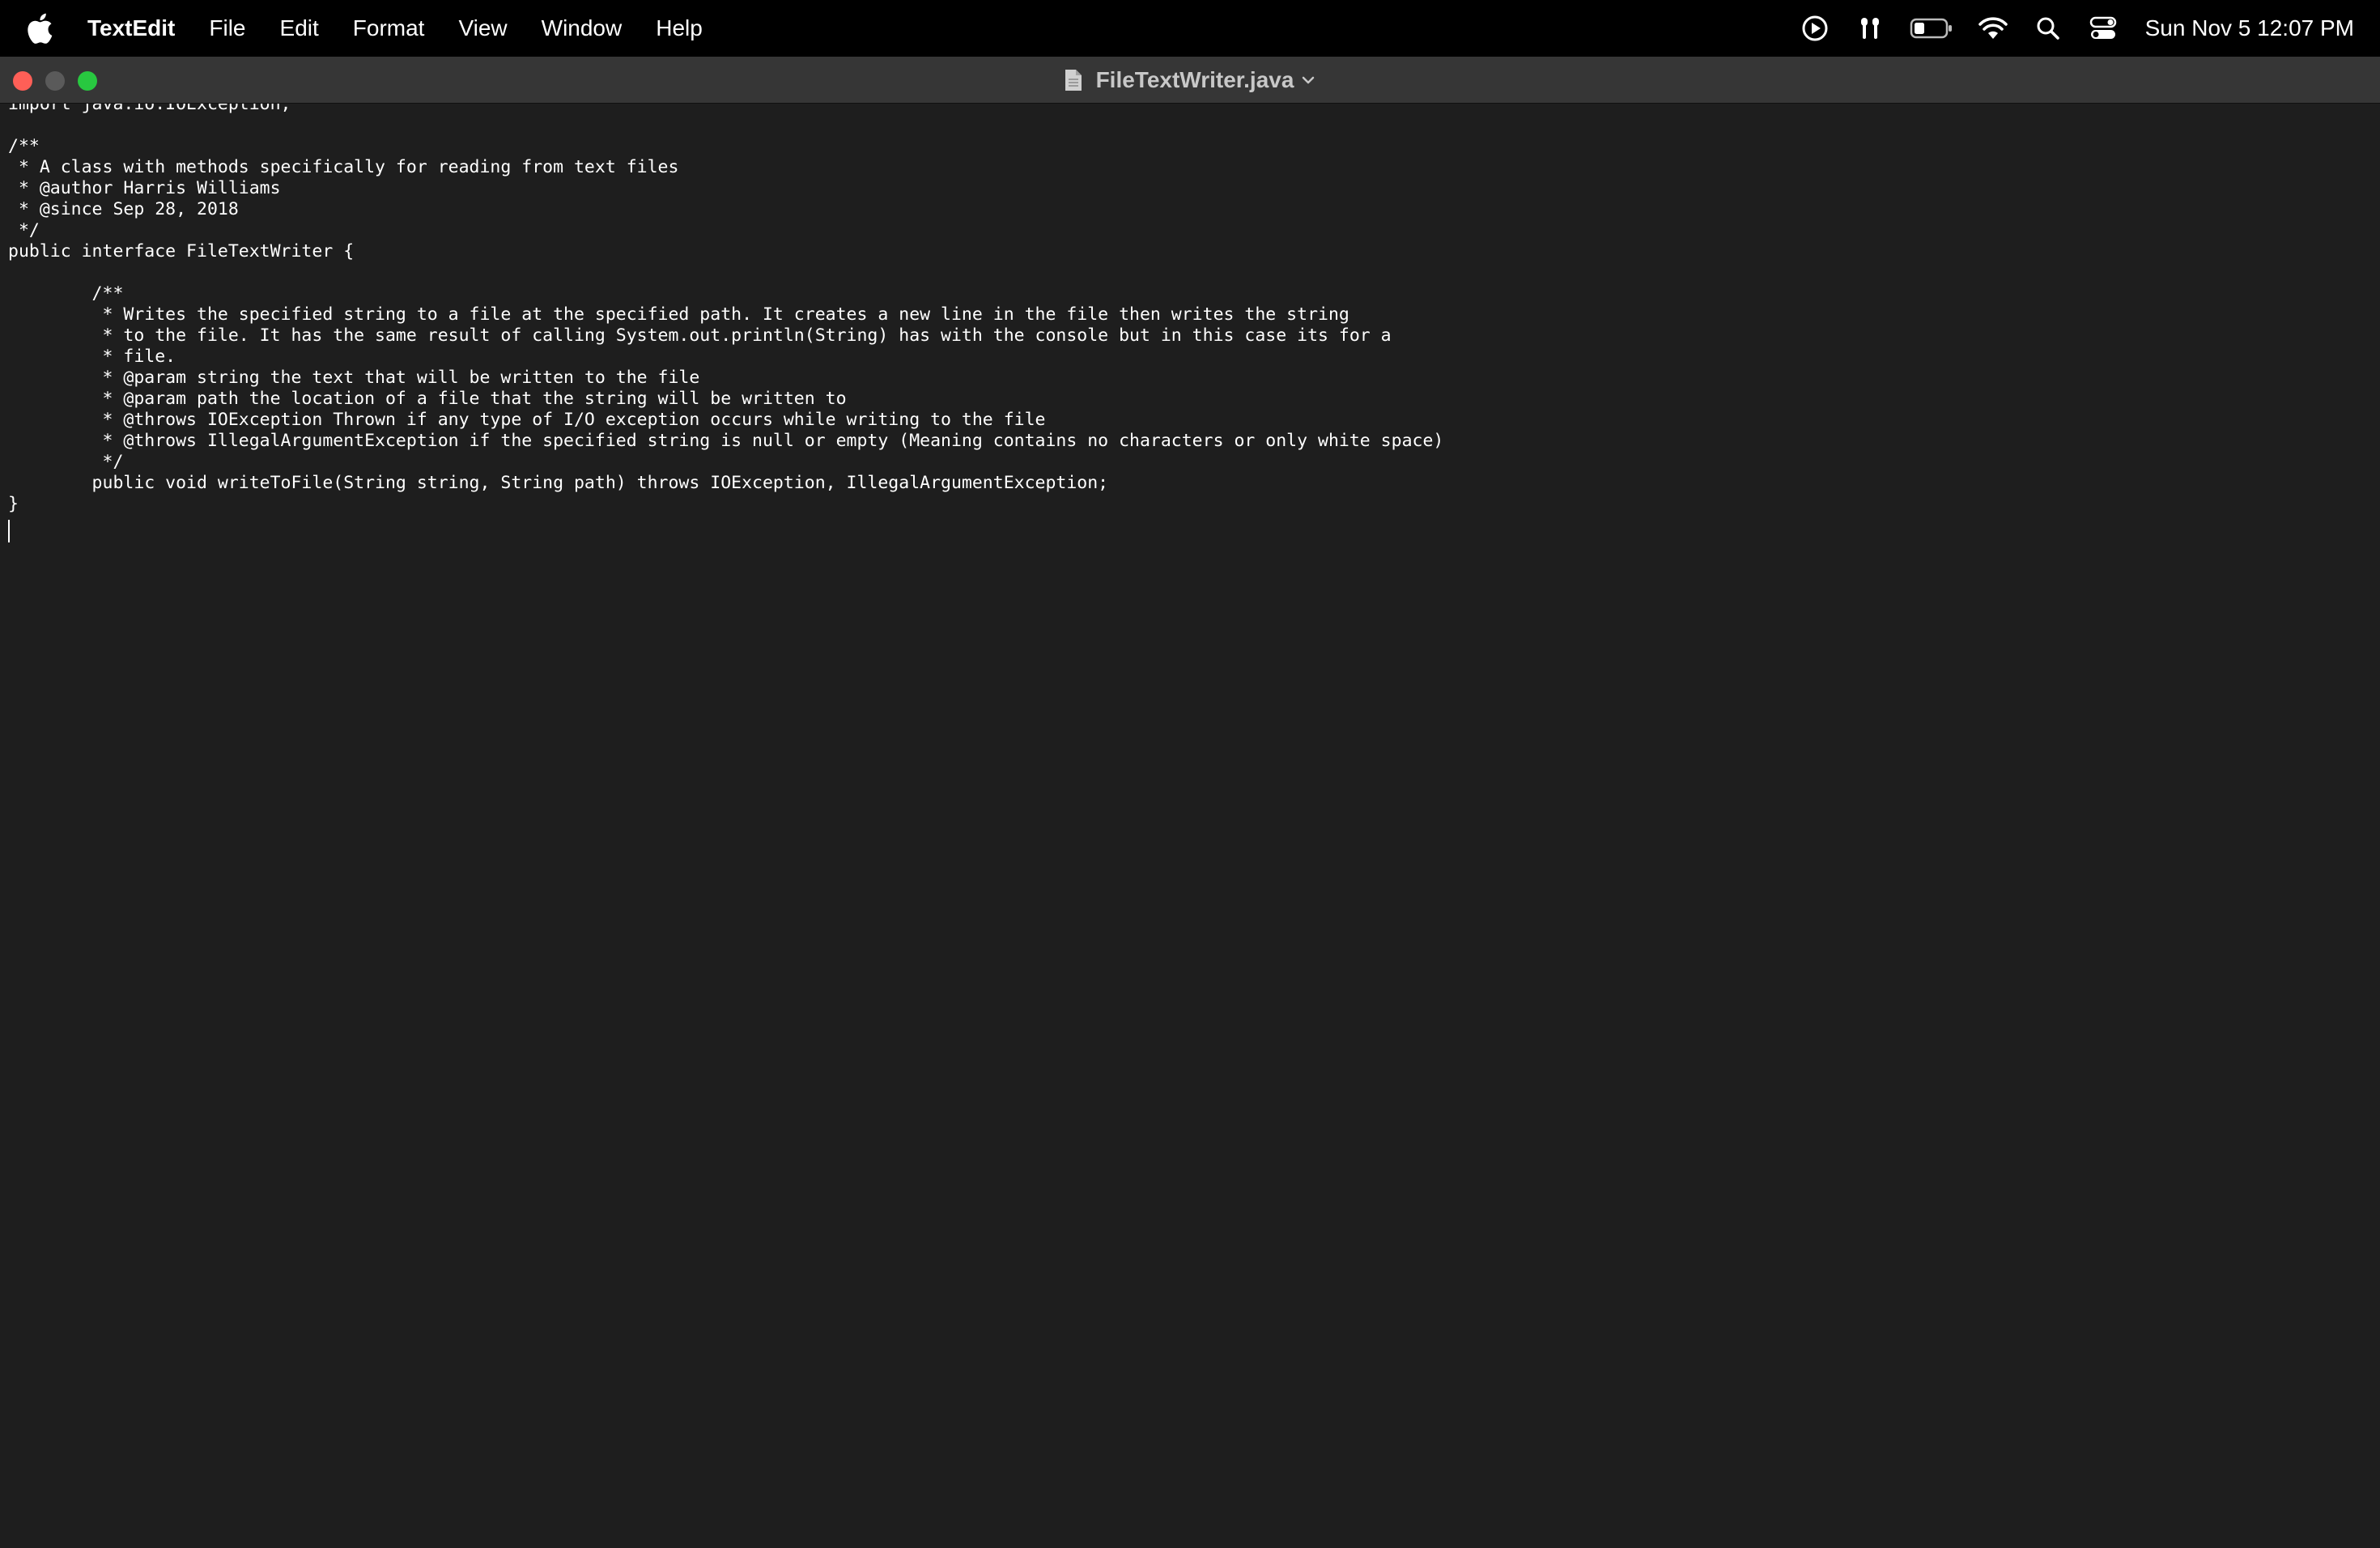  Describe the element at coordinates (1194, 109) in the screenshot. I see `code-line: import java.io.IOException;` at that location.